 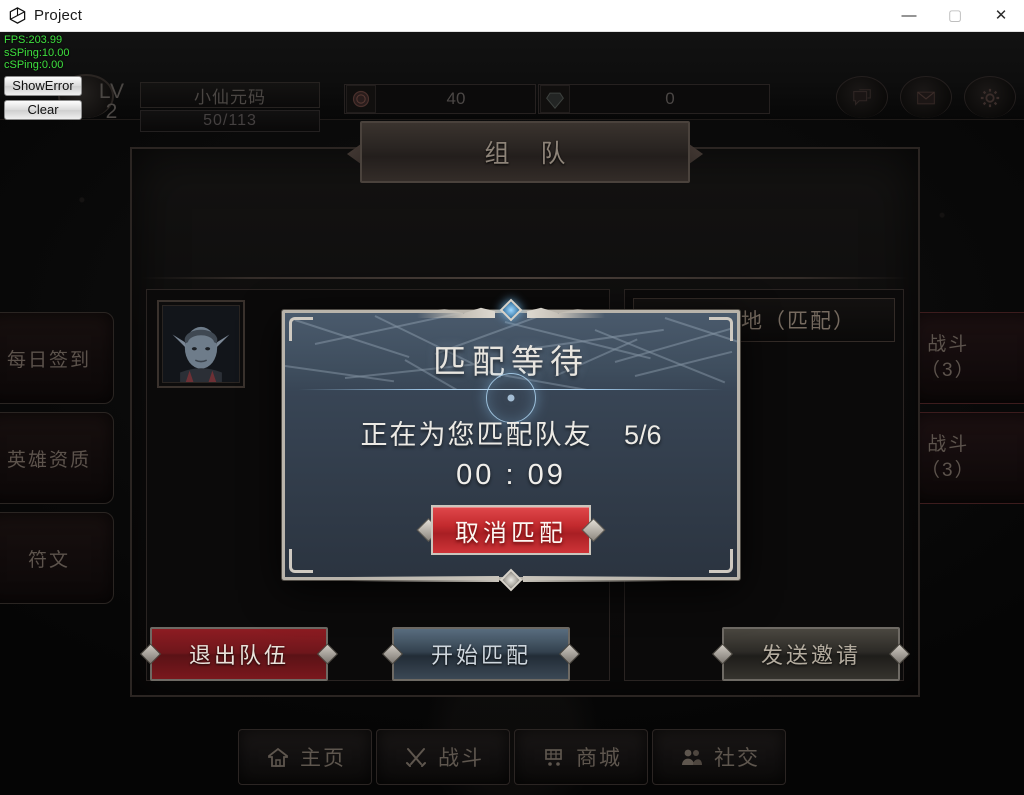 What do you see at coordinates (58, 15) in the screenshot?
I see `window-title: Project` at bounding box center [58, 15].